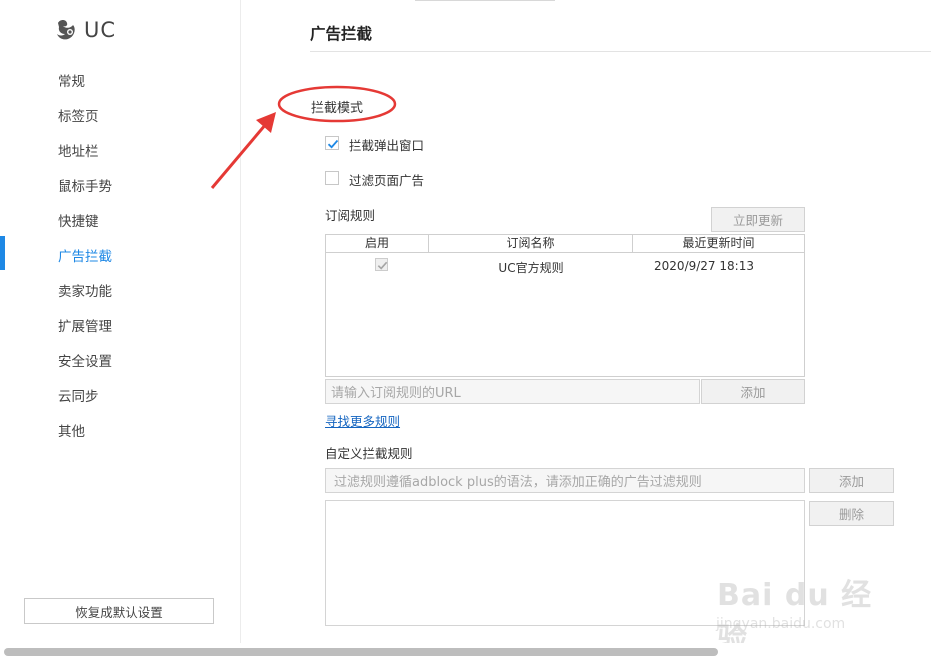 The width and height of the screenshot is (931, 660). I want to click on subscription-table: 启用 订阅名称 最近更新时间 UC官方规则 2020/9/27 18:13, so click(565, 305).